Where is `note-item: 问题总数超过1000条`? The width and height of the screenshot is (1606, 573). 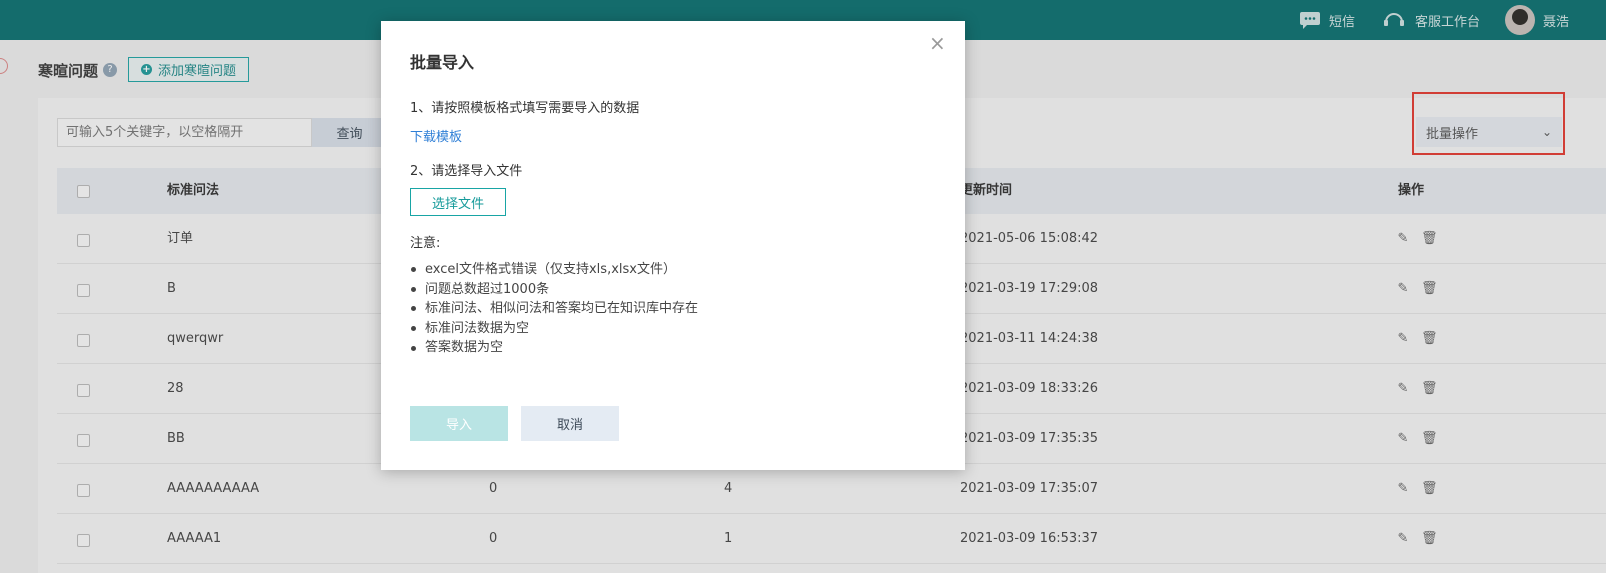
note-item: 问题总数超过1000条 is located at coordinates (554, 290).